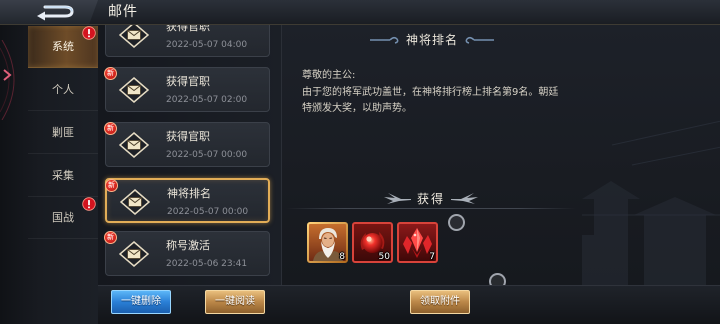  Describe the element at coordinates (384, 257) in the screenshot. I see `reward-count: 50` at that location.